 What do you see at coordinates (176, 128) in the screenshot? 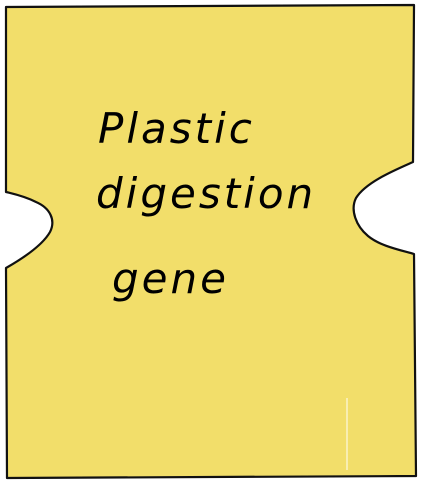
I see `card-label-line-1: Plastic` at bounding box center [176, 128].